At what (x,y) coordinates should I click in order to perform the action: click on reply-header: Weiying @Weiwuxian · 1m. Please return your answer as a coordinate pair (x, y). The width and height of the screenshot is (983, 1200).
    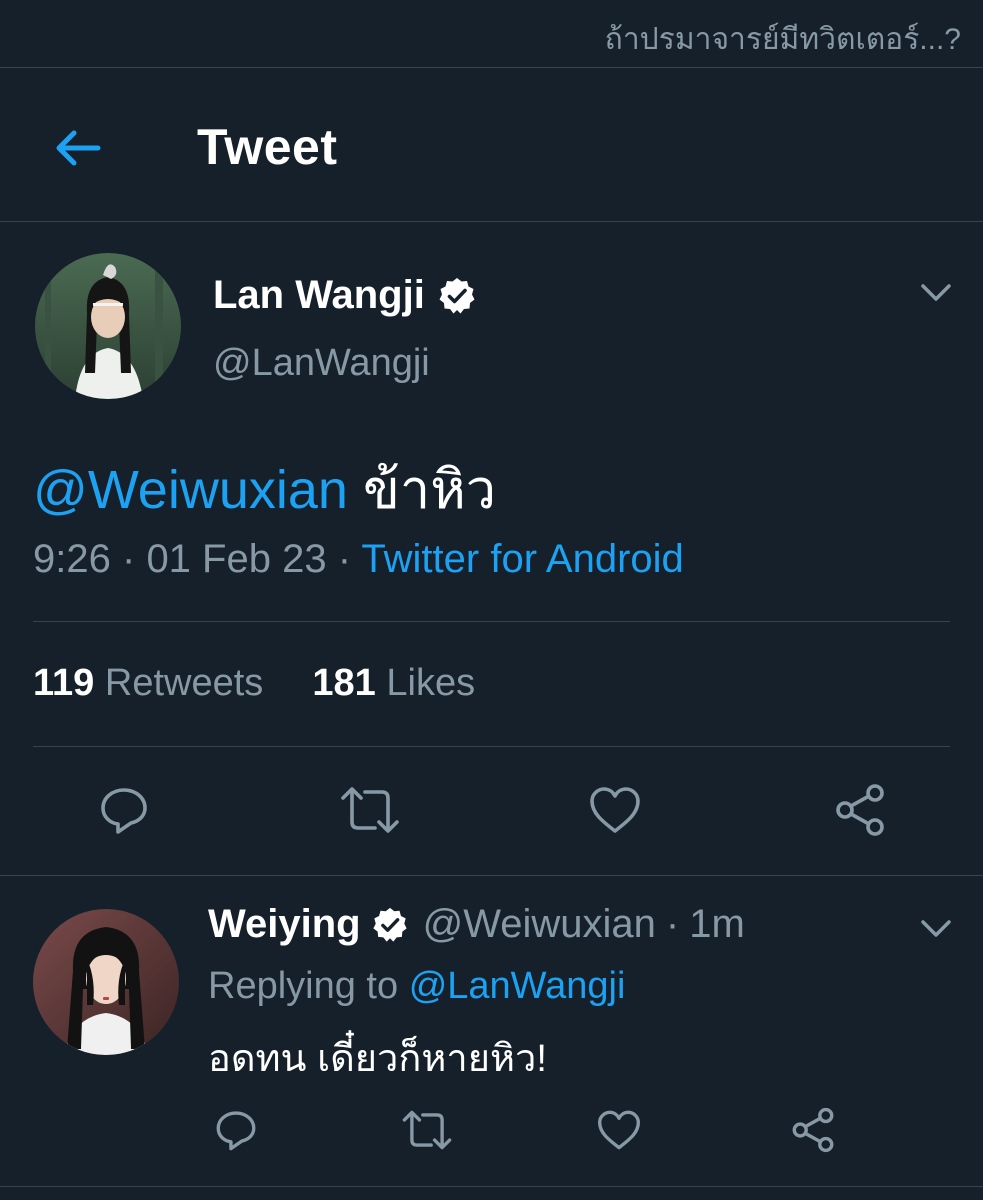
    Looking at the image, I should click on (476, 924).